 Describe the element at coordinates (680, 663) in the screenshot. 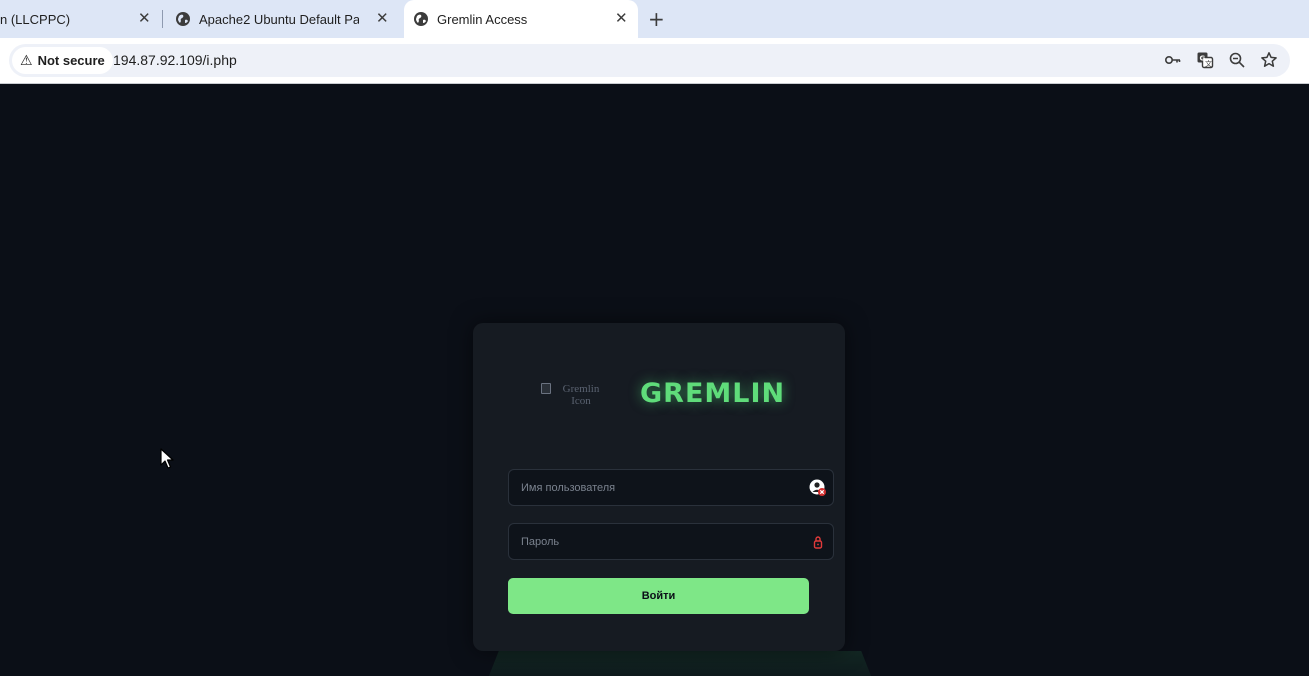

I see `card-glow` at that location.